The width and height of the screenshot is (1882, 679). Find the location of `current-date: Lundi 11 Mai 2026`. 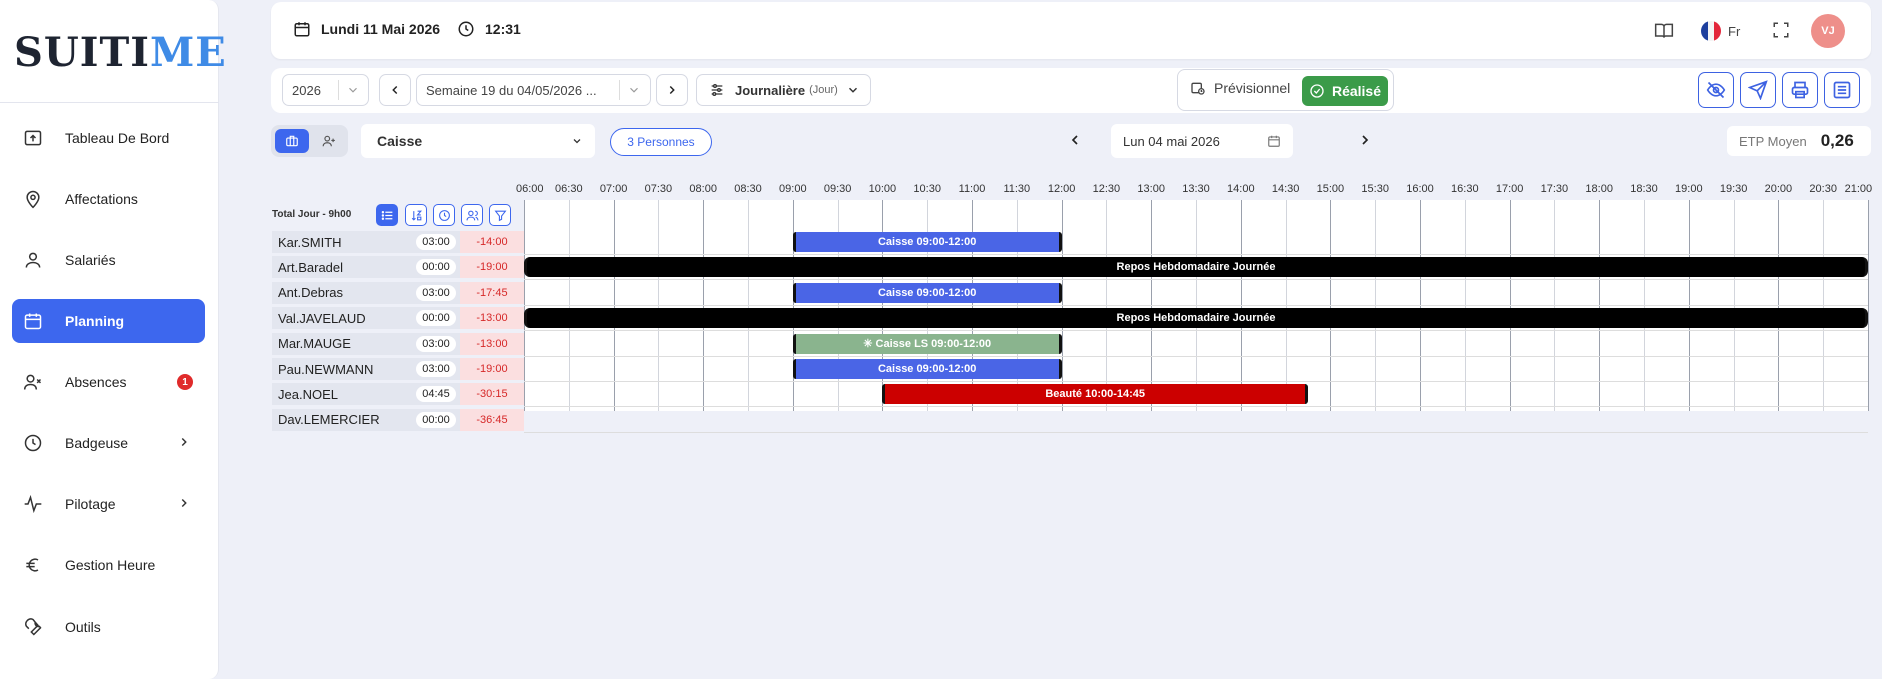

current-date: Lundi 11 Mai 2026 is located at coordinates (366, 29).